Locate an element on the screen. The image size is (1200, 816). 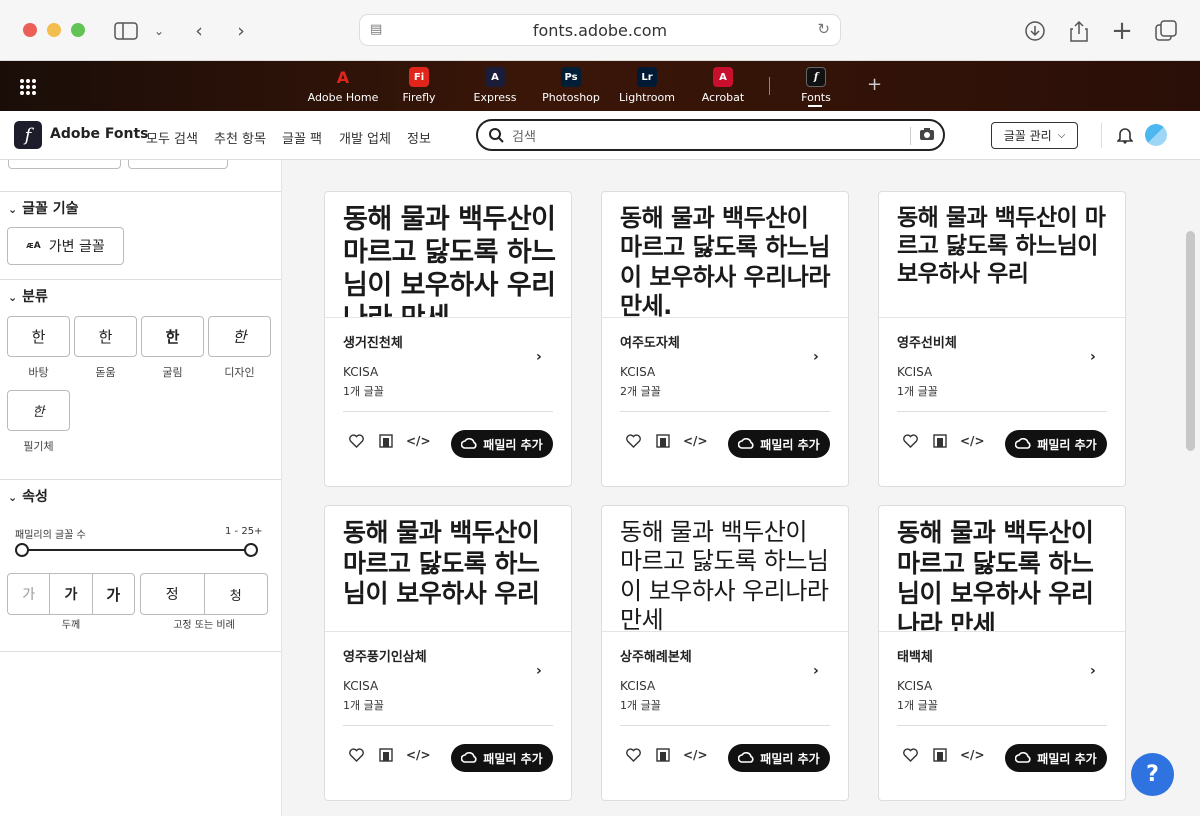
adobe-fonts-logo-icon: f is located at coordinates (28, 135).